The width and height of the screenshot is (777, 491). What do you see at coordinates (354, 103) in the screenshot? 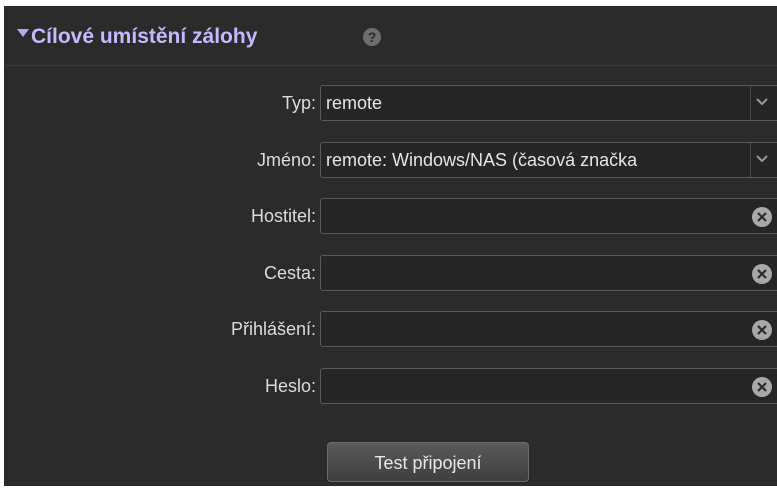
I see `type-value: remote` at bounding box center [354, 103].